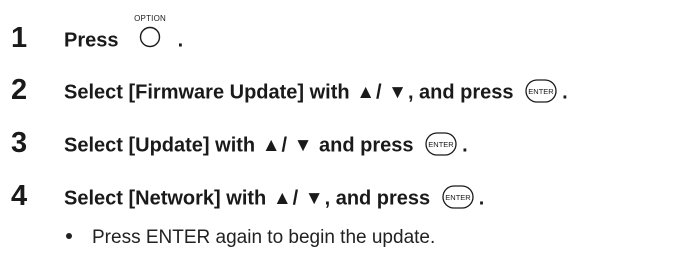  I want to click on option-button-caption: OPTION, so click(150, 18).